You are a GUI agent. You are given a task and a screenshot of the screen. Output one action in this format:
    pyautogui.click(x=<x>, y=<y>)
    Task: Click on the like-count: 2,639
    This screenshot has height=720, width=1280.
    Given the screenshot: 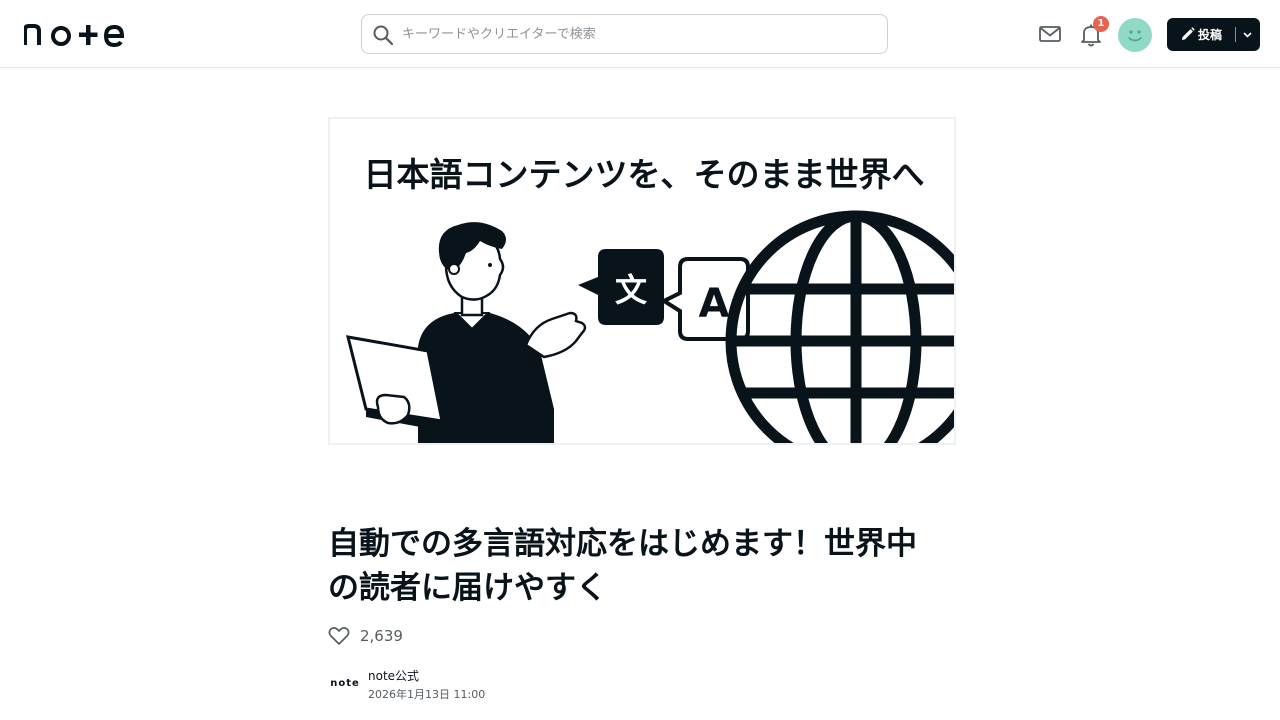 What is the action you would take?
    pyautogui.click(x=381, y=636)
    